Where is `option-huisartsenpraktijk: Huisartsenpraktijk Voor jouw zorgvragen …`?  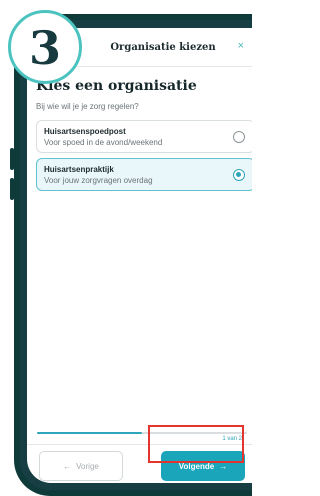
option-huisartsenpraktijk: Huisartsenpraktijk Voor jouw zorgvragen … is located at coordinates (144, 174).